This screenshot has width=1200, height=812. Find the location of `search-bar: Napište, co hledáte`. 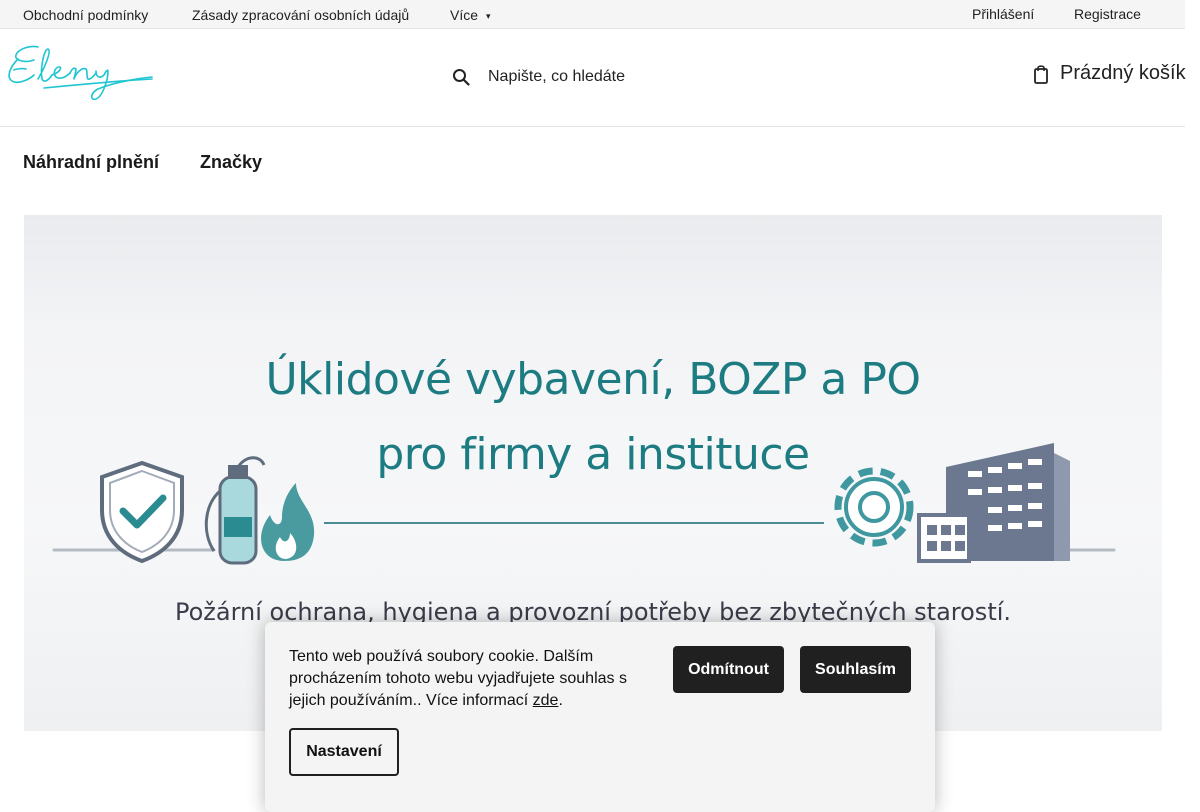

search-bar: Napište, co hledáte is located at coordinates (538, 77).